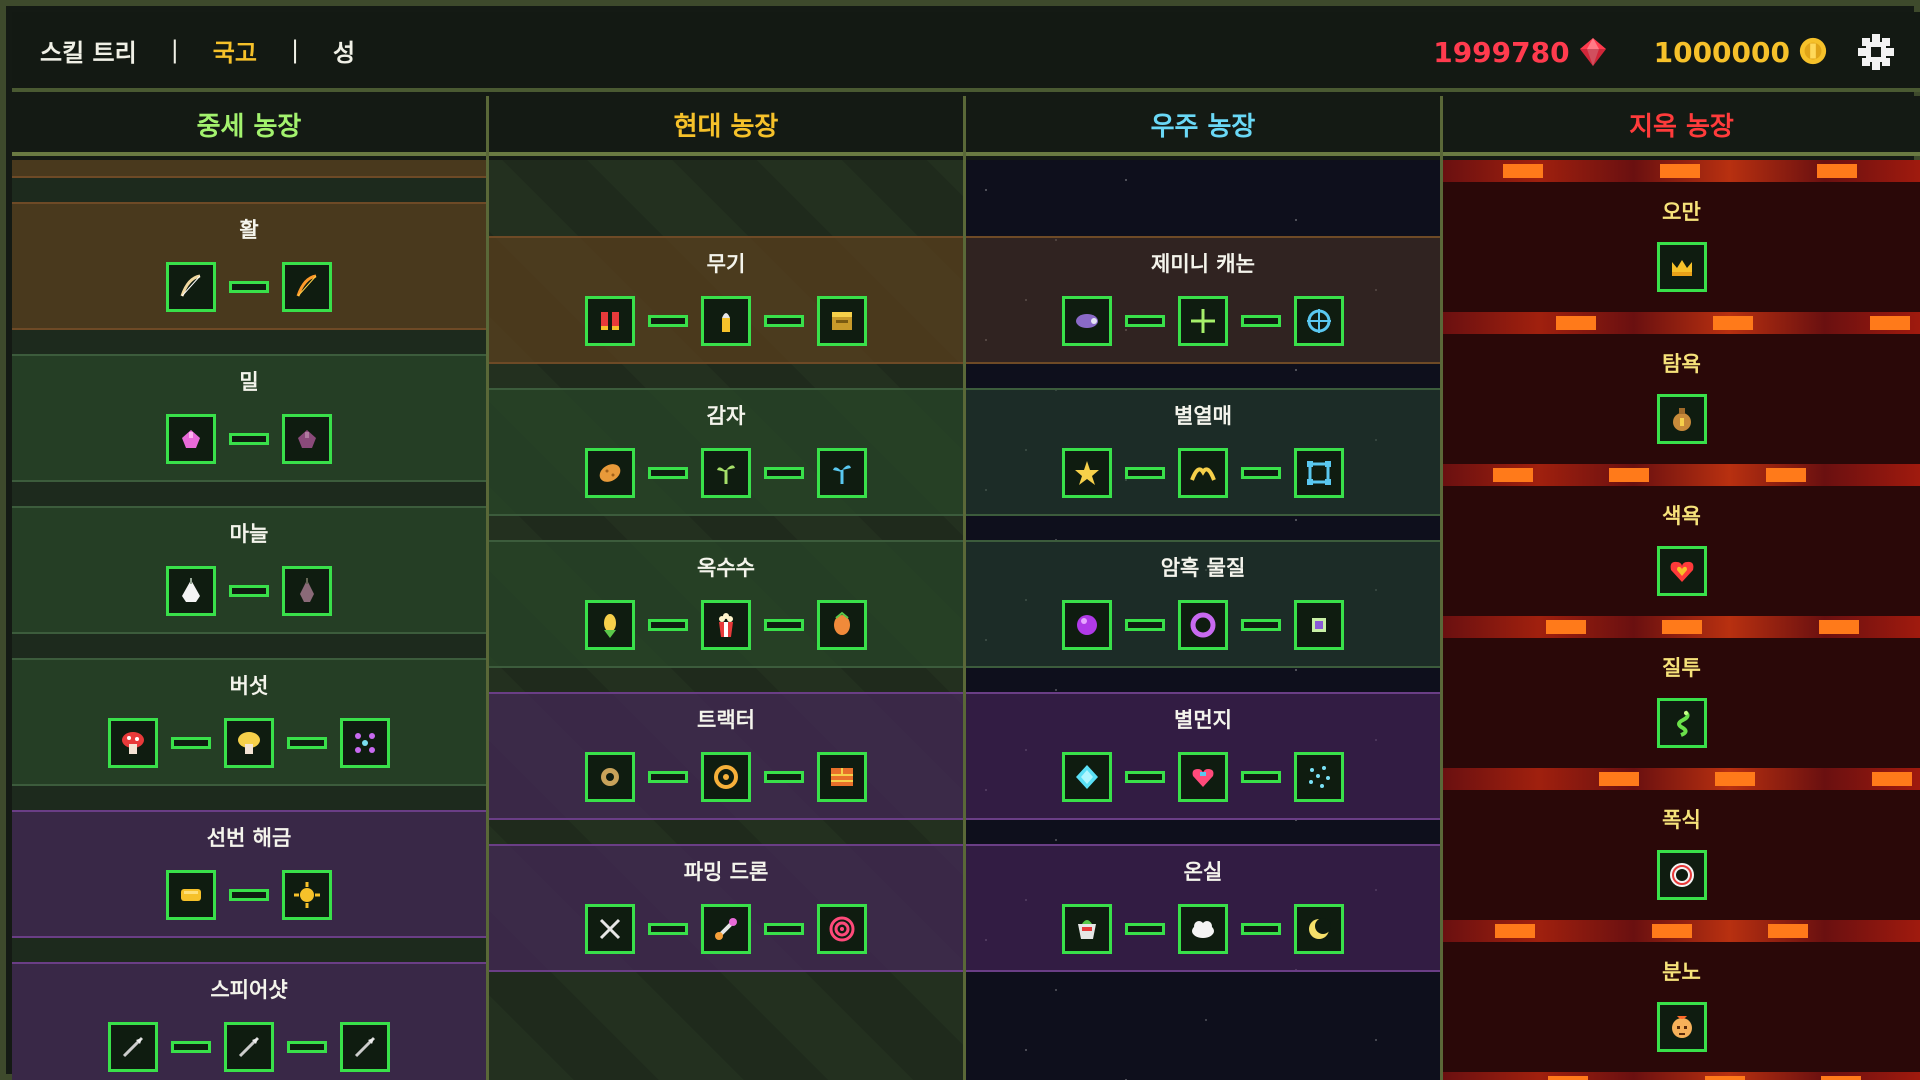 The height and width of the screenshot is (1080, 1920). Describe the element at coordinates (235, 50) in the screenshot. I see `tab-treasury: 국고` at that location.